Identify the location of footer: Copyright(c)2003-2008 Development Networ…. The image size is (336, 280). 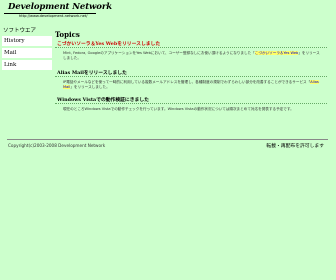
(167, 146).